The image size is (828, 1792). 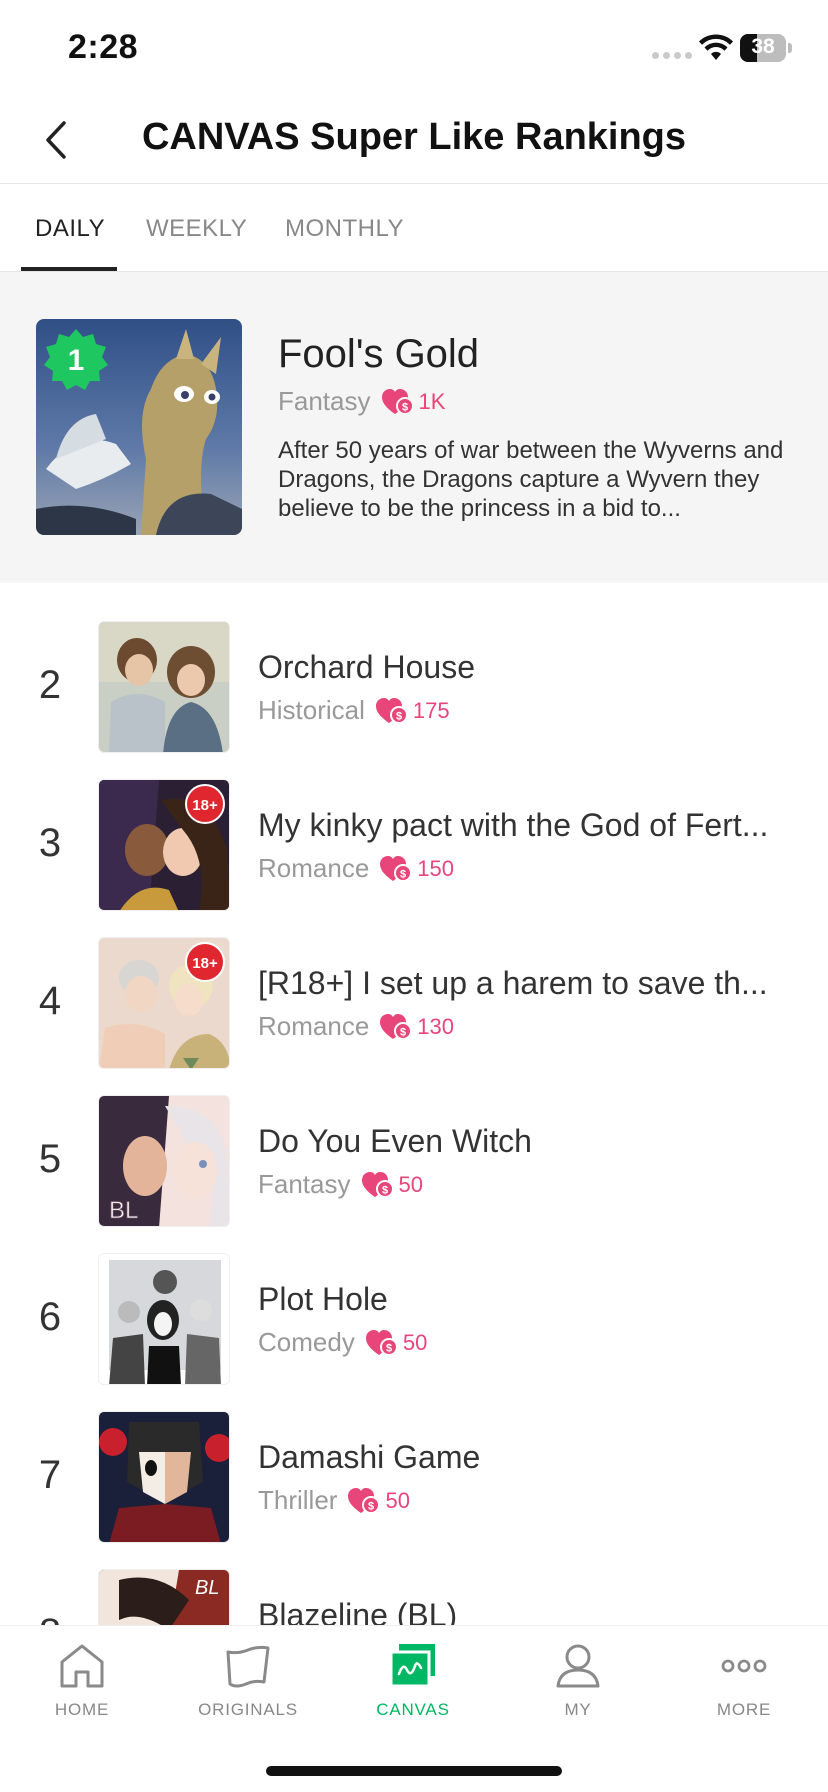 What do you see at coordinates (304, 1184) in the screenshot?
I see `series-genre: Fantasy` at bounding box center [304, 1184].